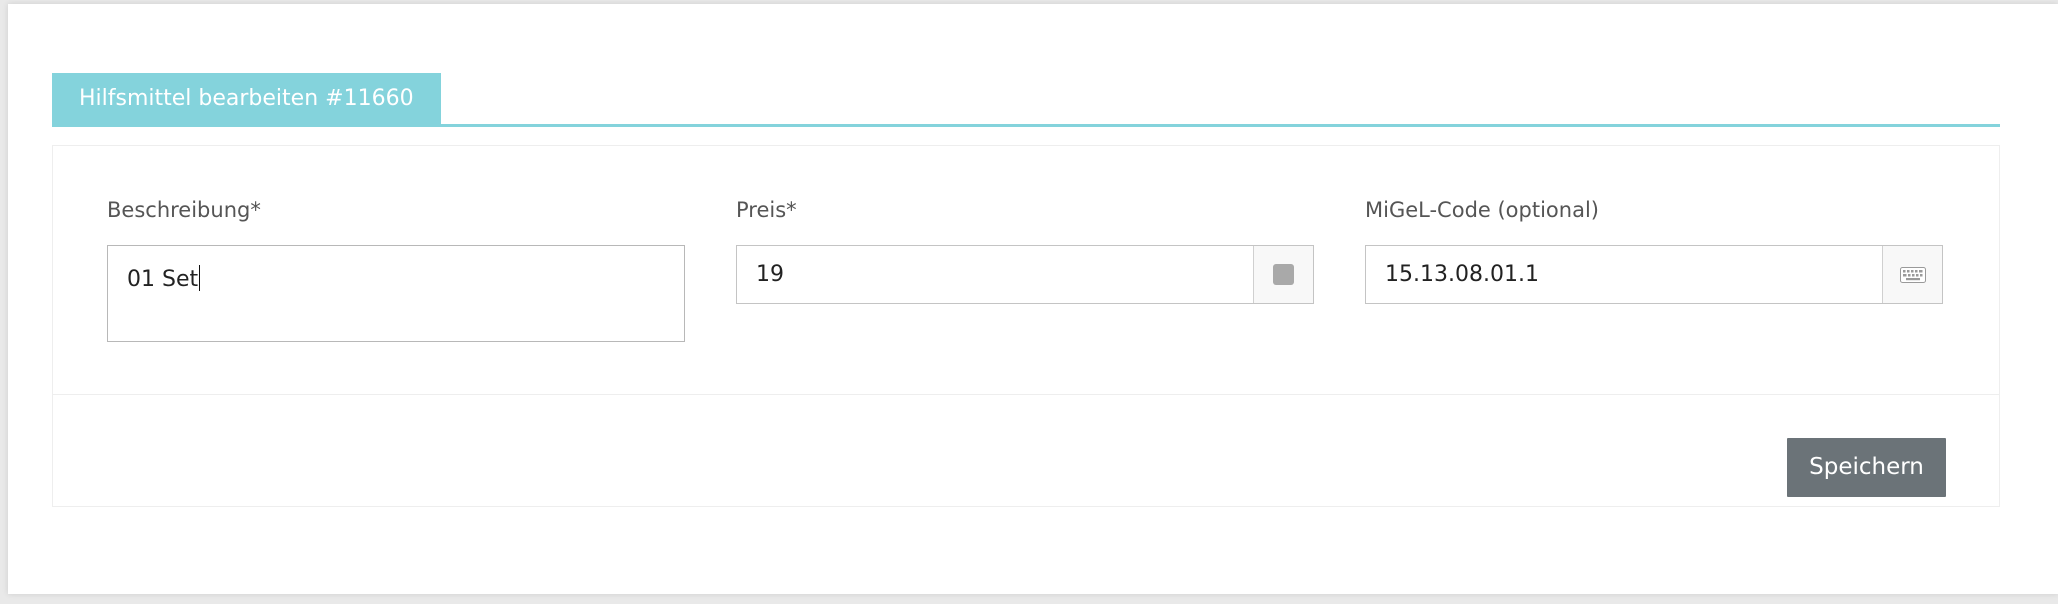  What do you see at coordinates (1866, 467) in the screenshot?
I see `save-button: Speichern` at bounding box center [1866, 467].